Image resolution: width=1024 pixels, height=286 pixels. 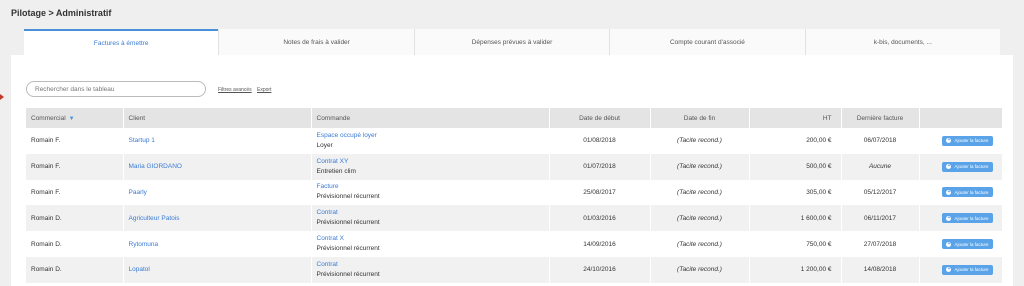 I want to click on client-link: Maria GIORDANO, so click(x=217, y=167).